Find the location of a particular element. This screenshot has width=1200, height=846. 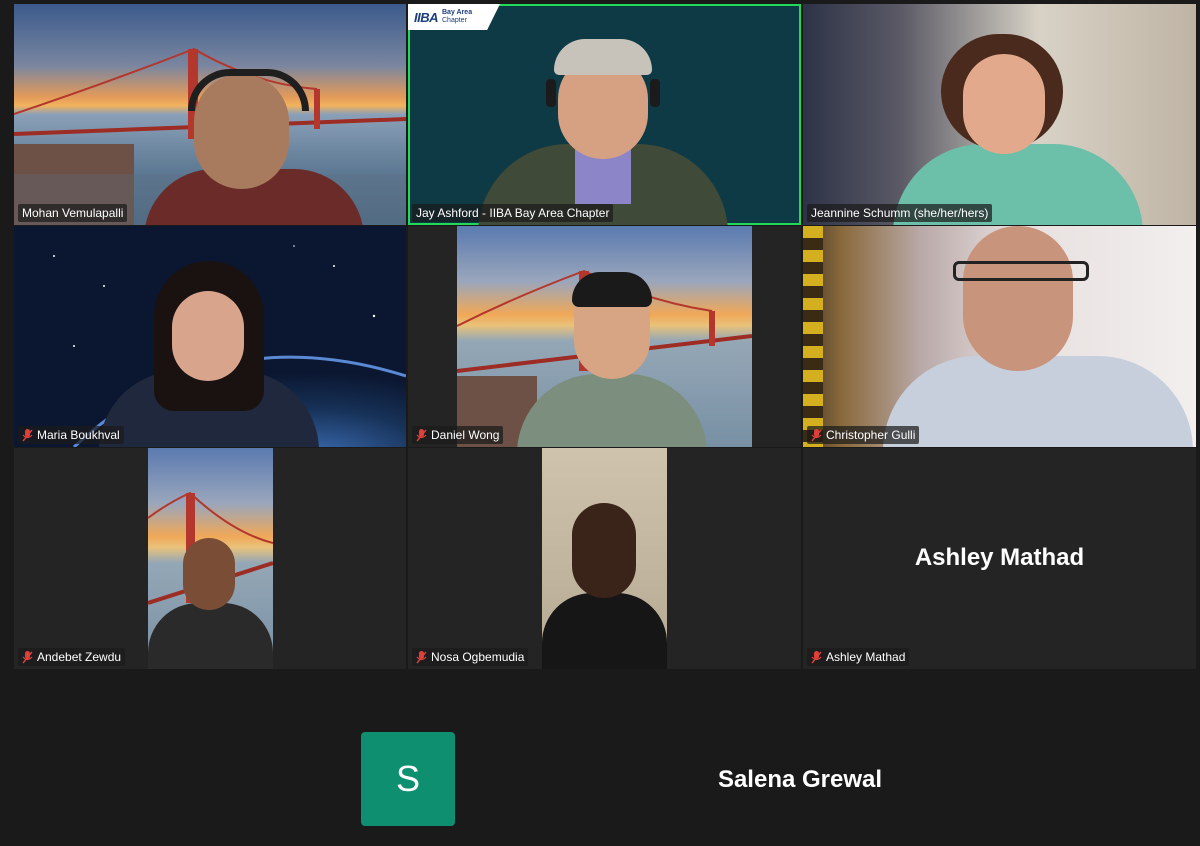

video-tile-christopher: Christopher Gulli is located at coordinates (999, 336).